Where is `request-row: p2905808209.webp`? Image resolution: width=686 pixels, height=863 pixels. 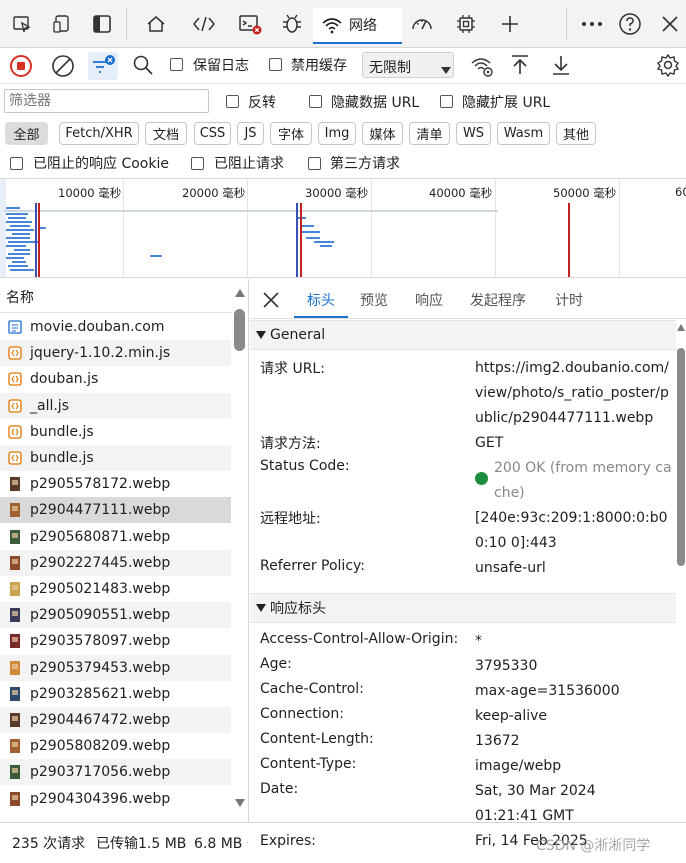
request-row: p2905808209.webp is located at coordinates (115, 746).